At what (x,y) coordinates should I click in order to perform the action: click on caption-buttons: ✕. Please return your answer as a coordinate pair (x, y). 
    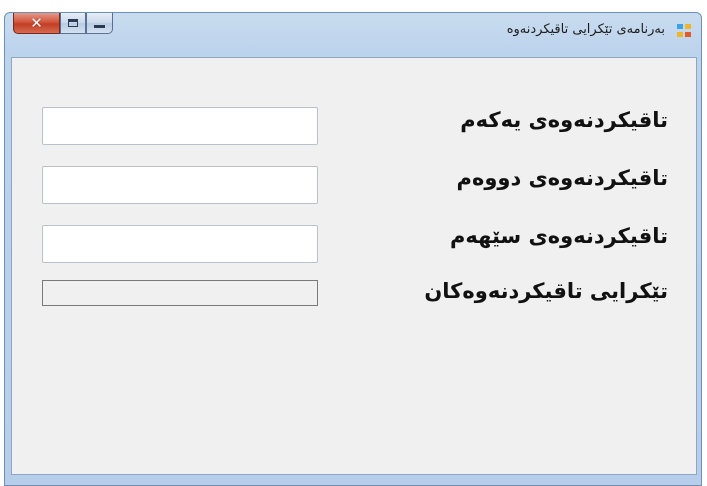
    Looking at the image, I should click on (63, 24).